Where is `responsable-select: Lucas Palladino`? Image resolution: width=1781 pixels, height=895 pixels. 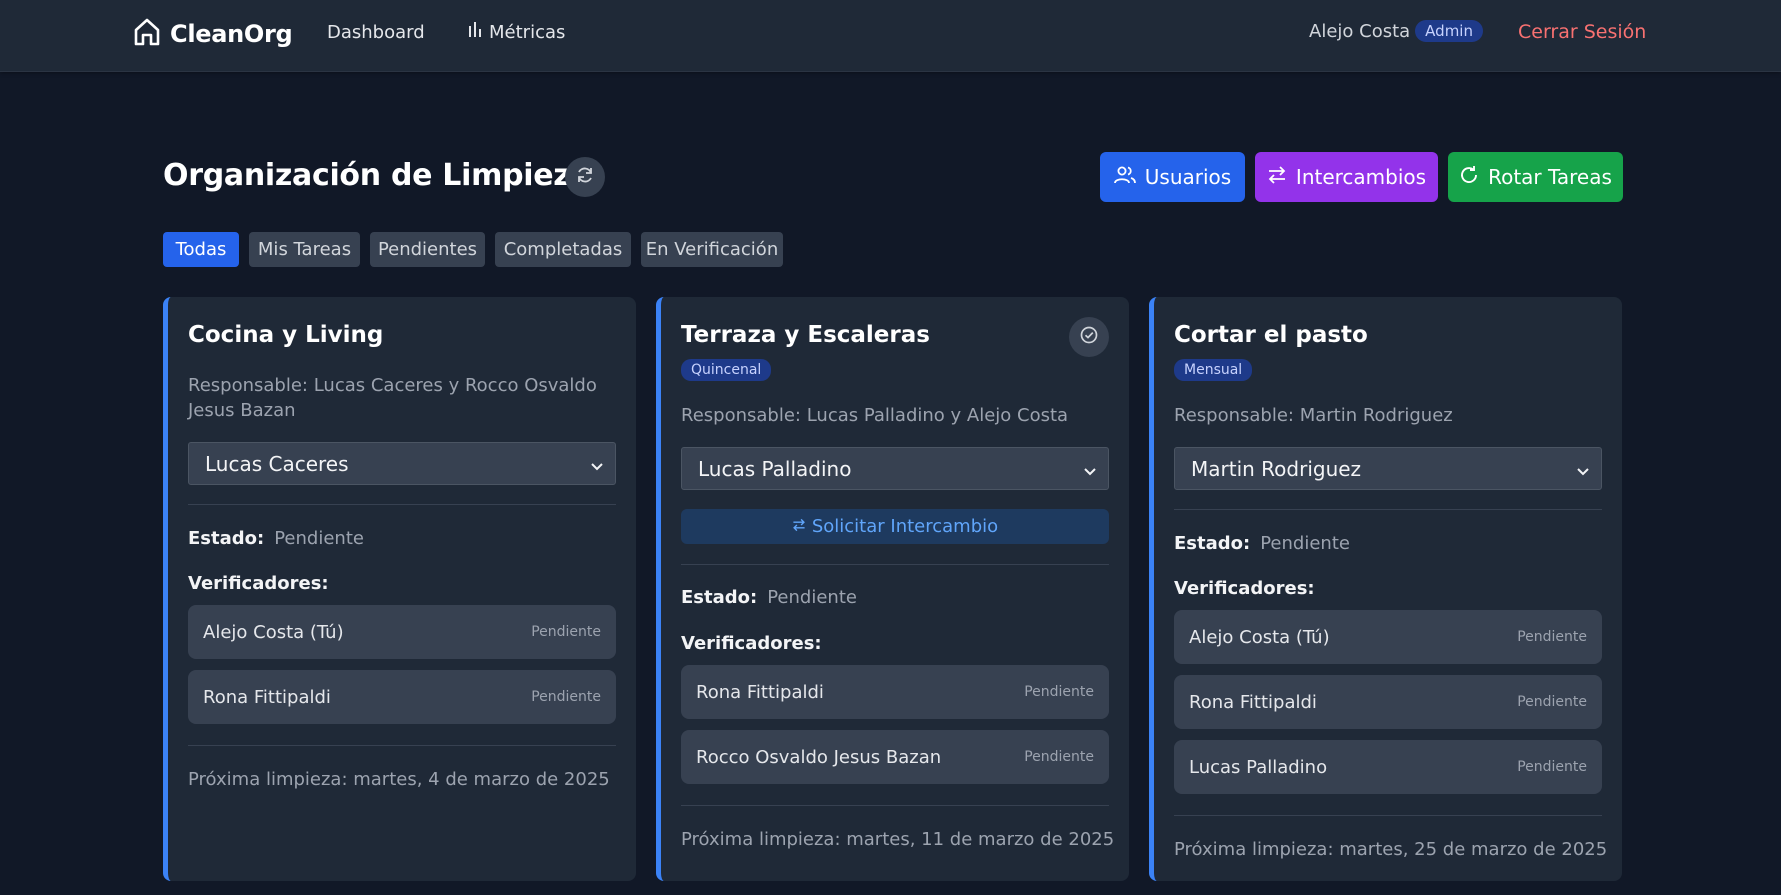 responsable-select: Lucas Palladino is located at coordinates (895, 468).